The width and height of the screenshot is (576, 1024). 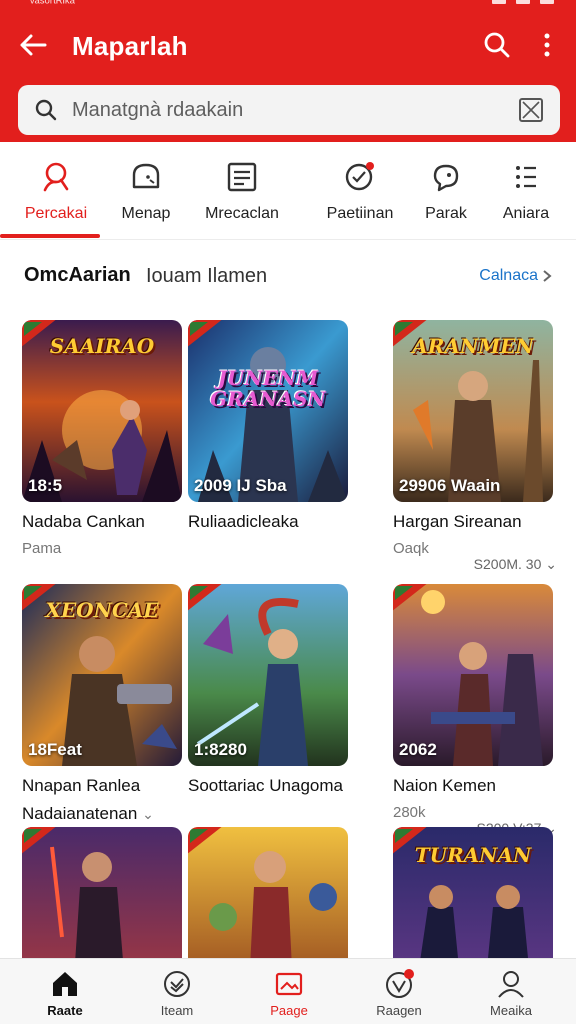 I want to click on game-card: SAAIRAO 18:5 Nadaba Cankan Pama, so click(x=102, y=440).